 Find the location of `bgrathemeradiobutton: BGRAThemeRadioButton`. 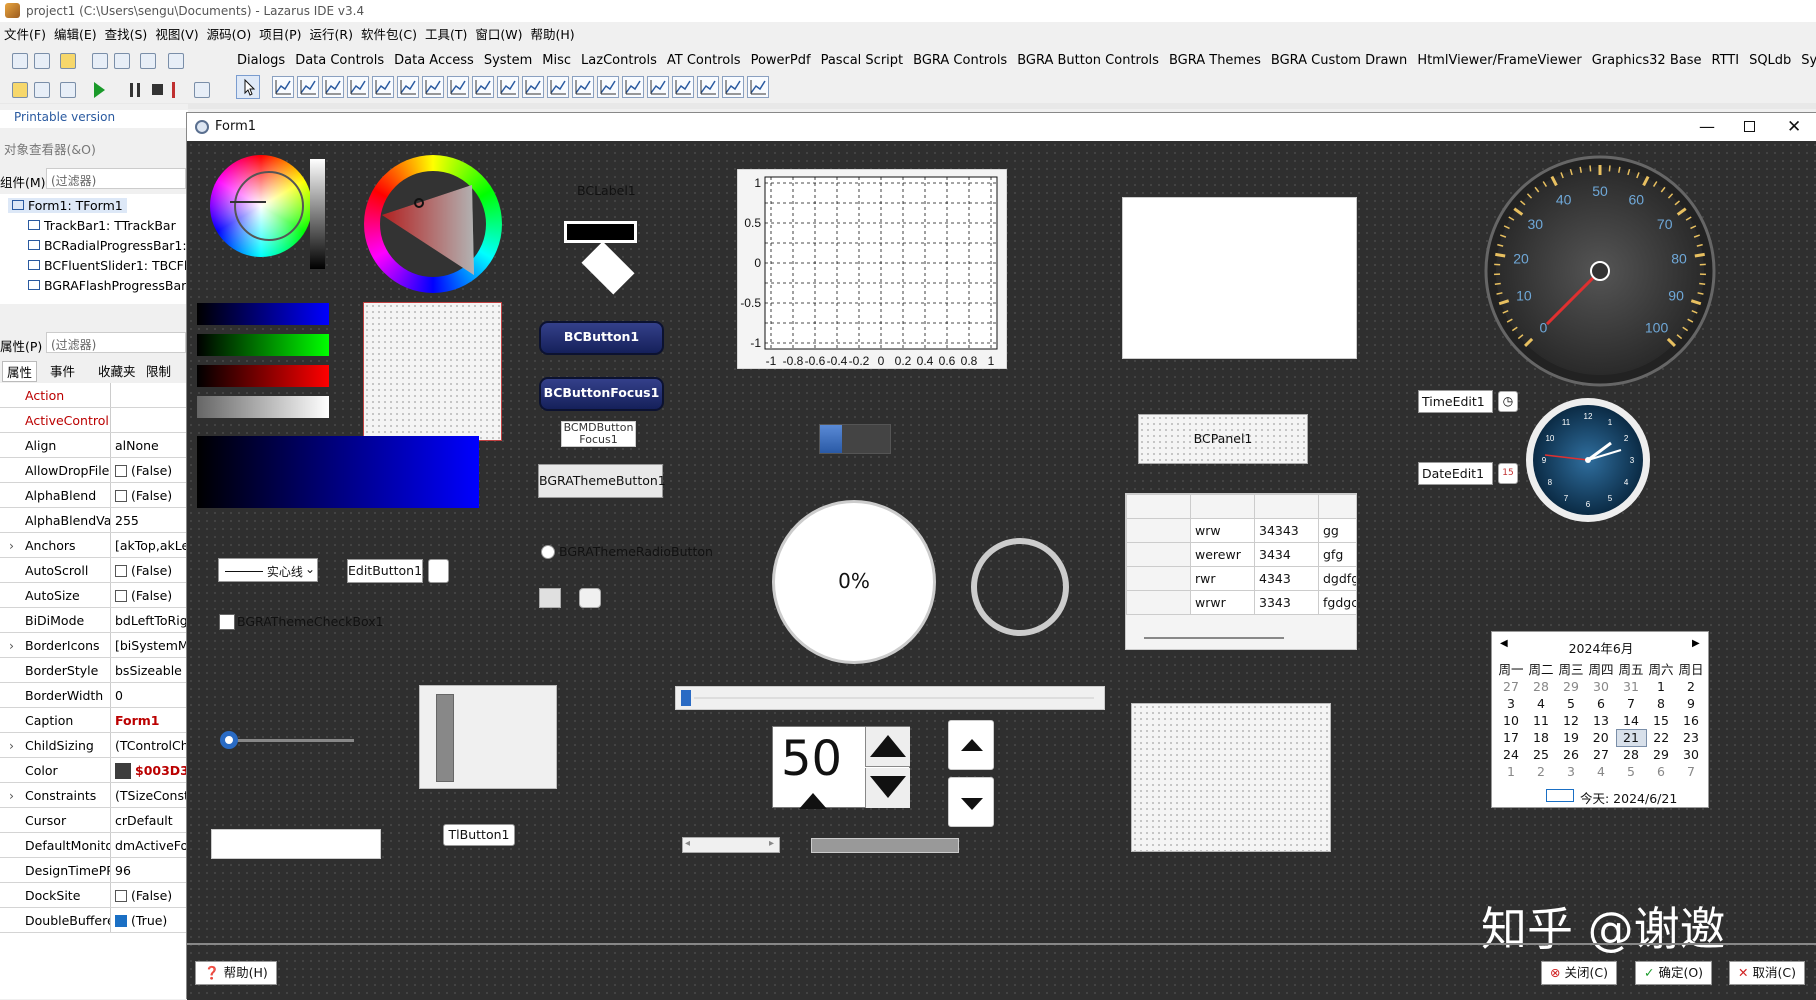

bgrathemeradiobutton: BGRAThemeRadioButton is located at coordinates (636, 551).